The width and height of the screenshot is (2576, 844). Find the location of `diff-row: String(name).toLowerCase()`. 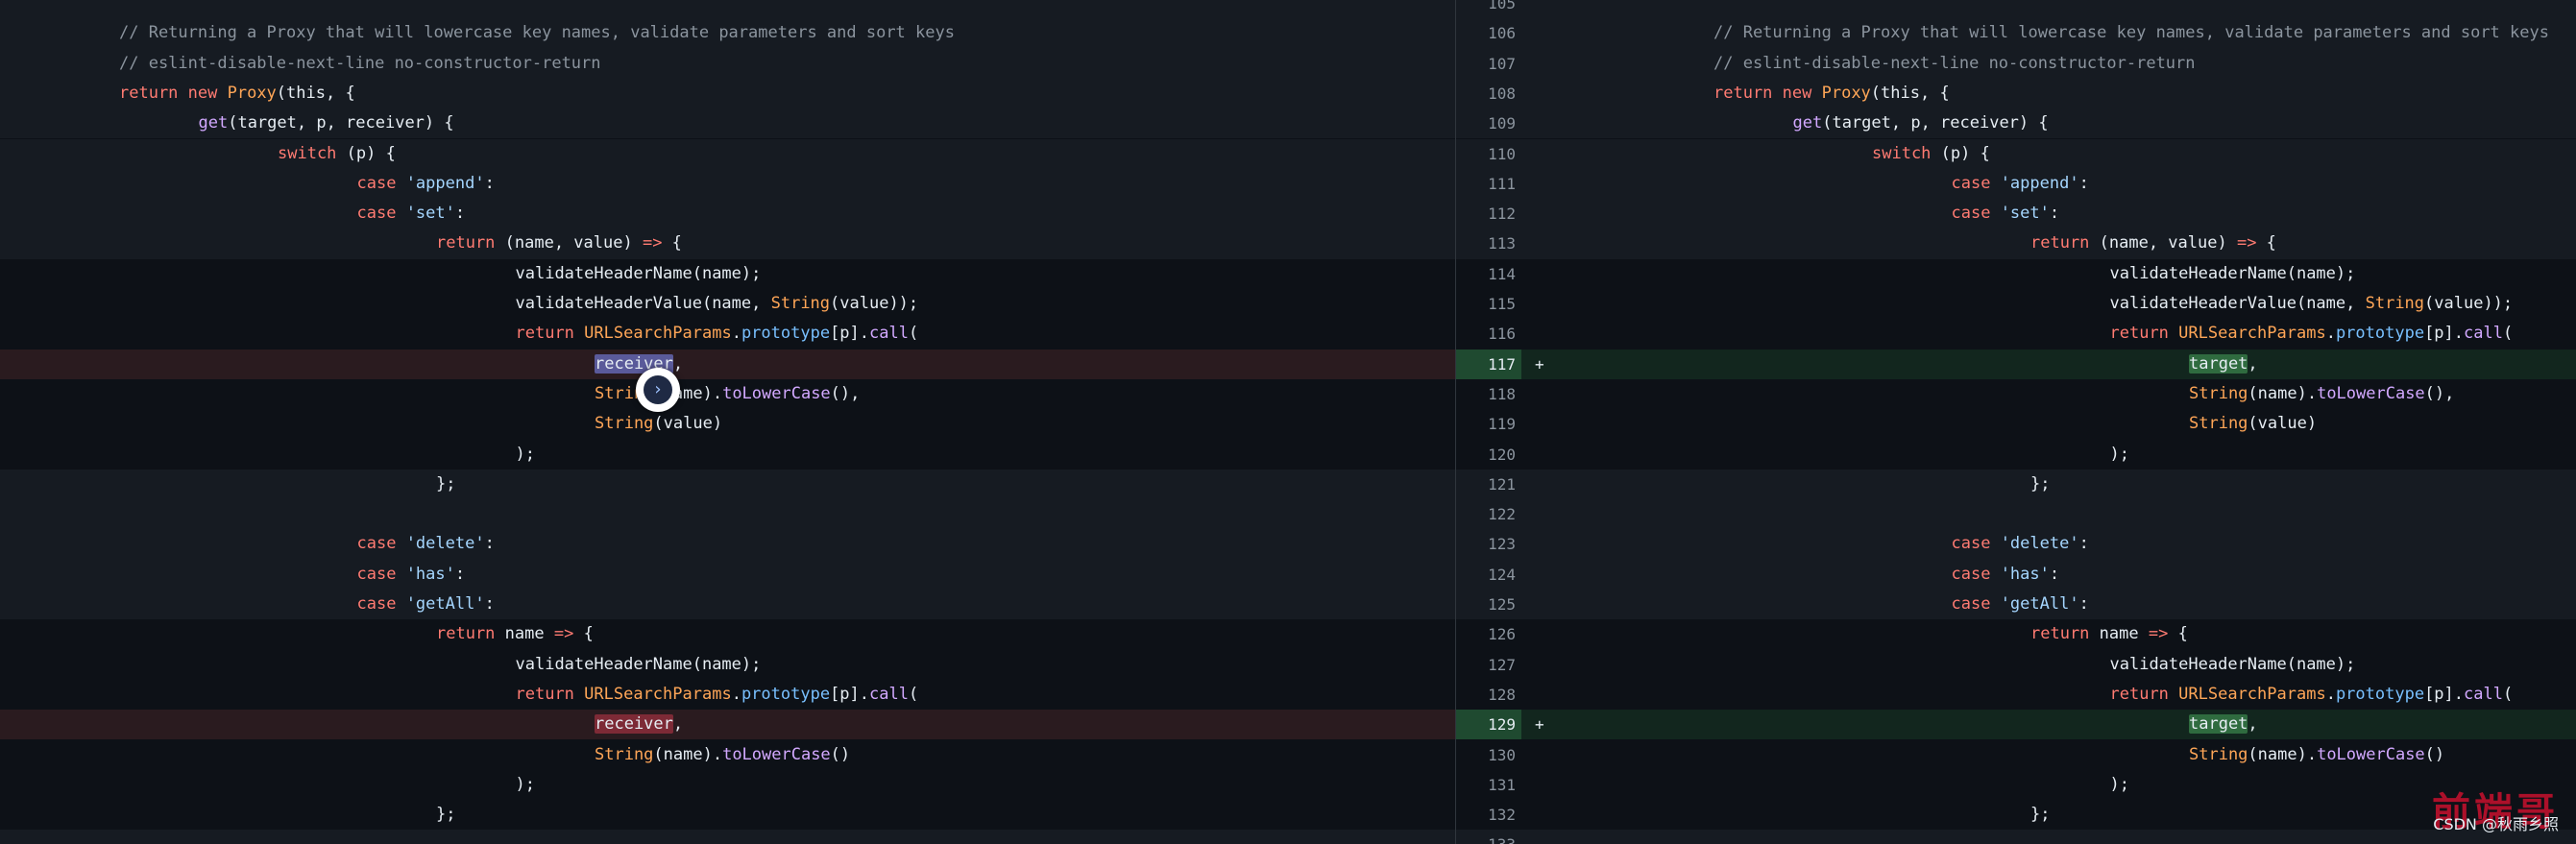

diff-row: String(name).toLowerCase() is located at coordinates (728, 755).